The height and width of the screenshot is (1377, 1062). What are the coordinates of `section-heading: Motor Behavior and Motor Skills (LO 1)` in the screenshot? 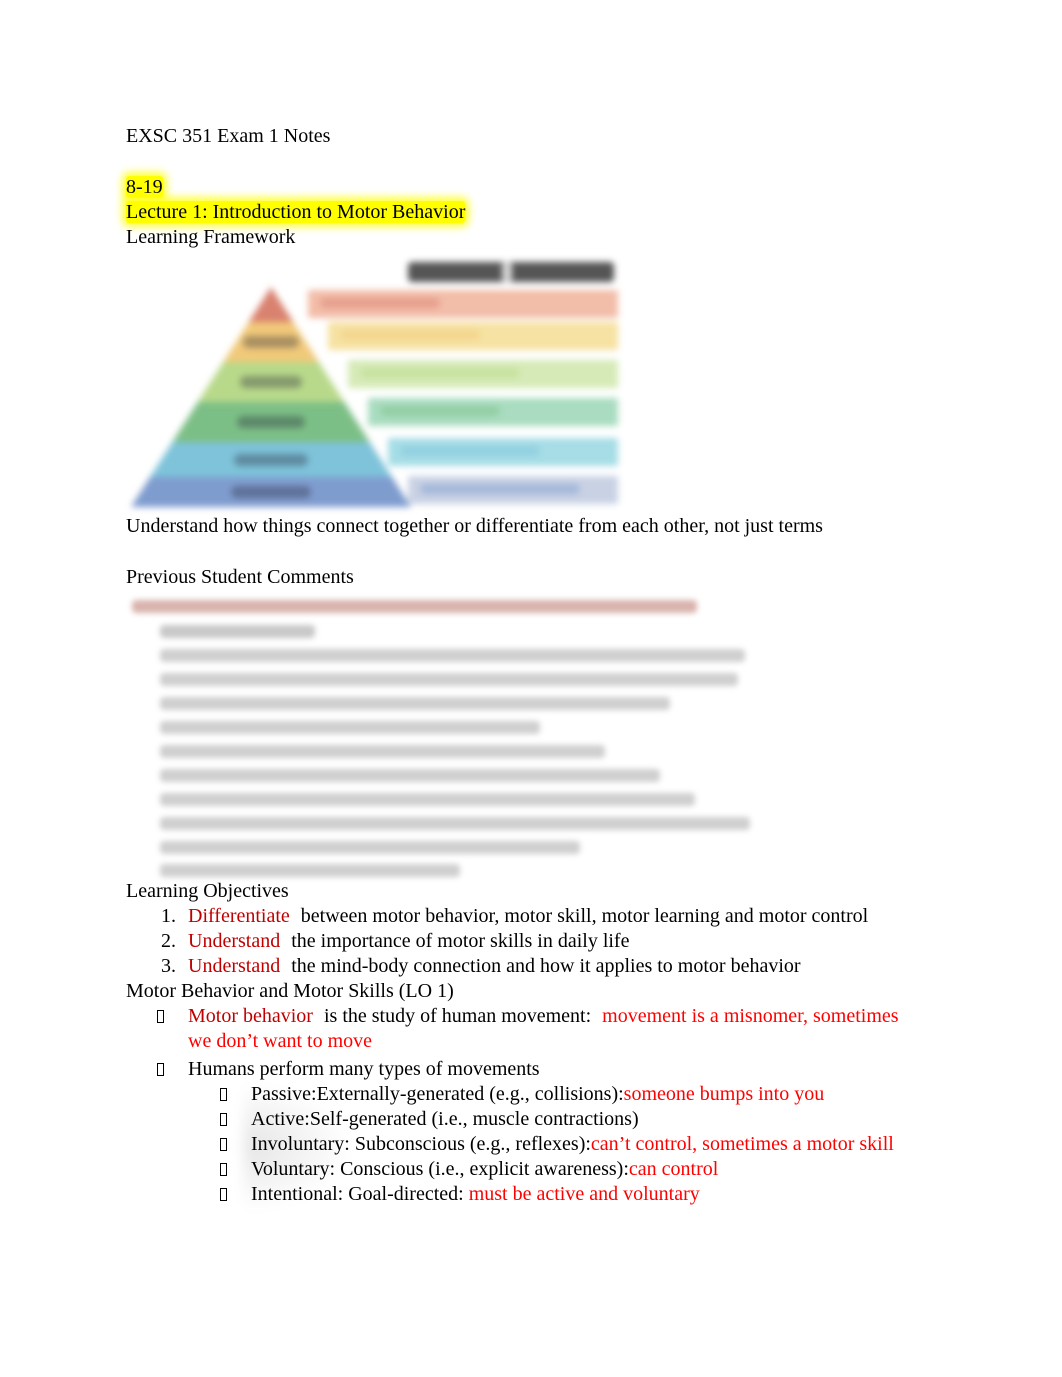 It's located at (290, 991).